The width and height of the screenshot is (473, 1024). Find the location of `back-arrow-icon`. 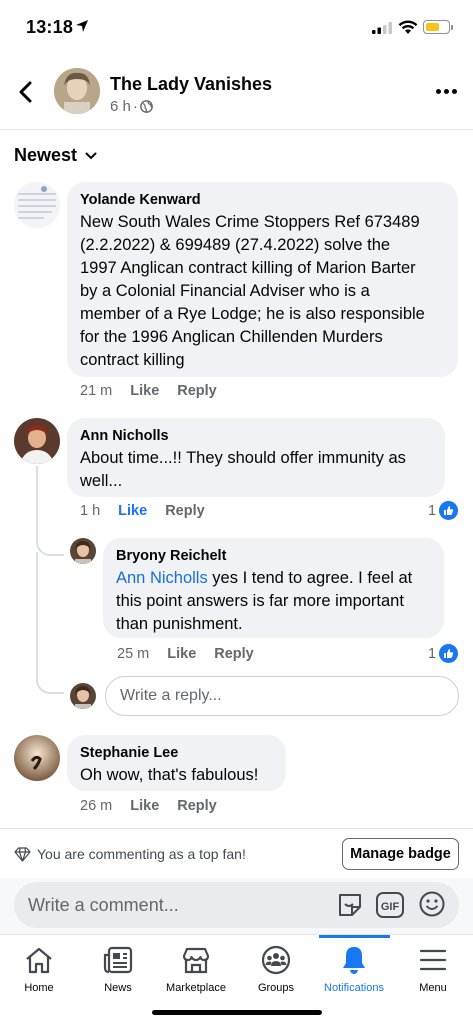

back-arrow-icon is located at coordinates (26, 92).